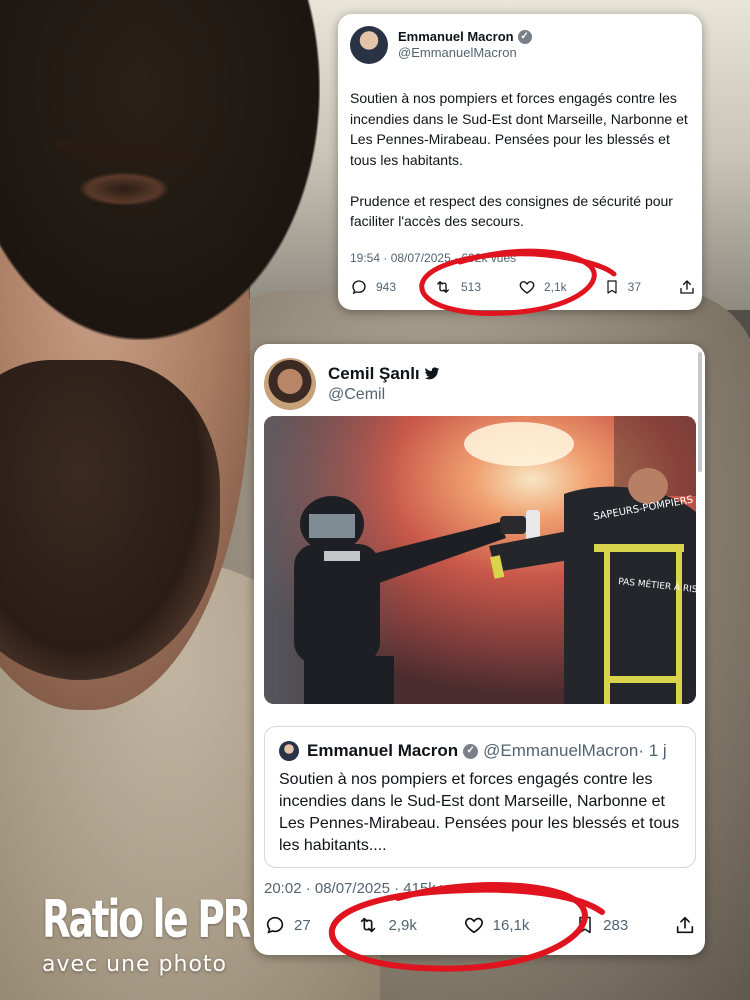 The height and width of the screenshot is (1000, 750). What do you see at coordinates (555, 287) in the screenshot?
I see `like-count: 2,1k` at bounding box center [555, 287].